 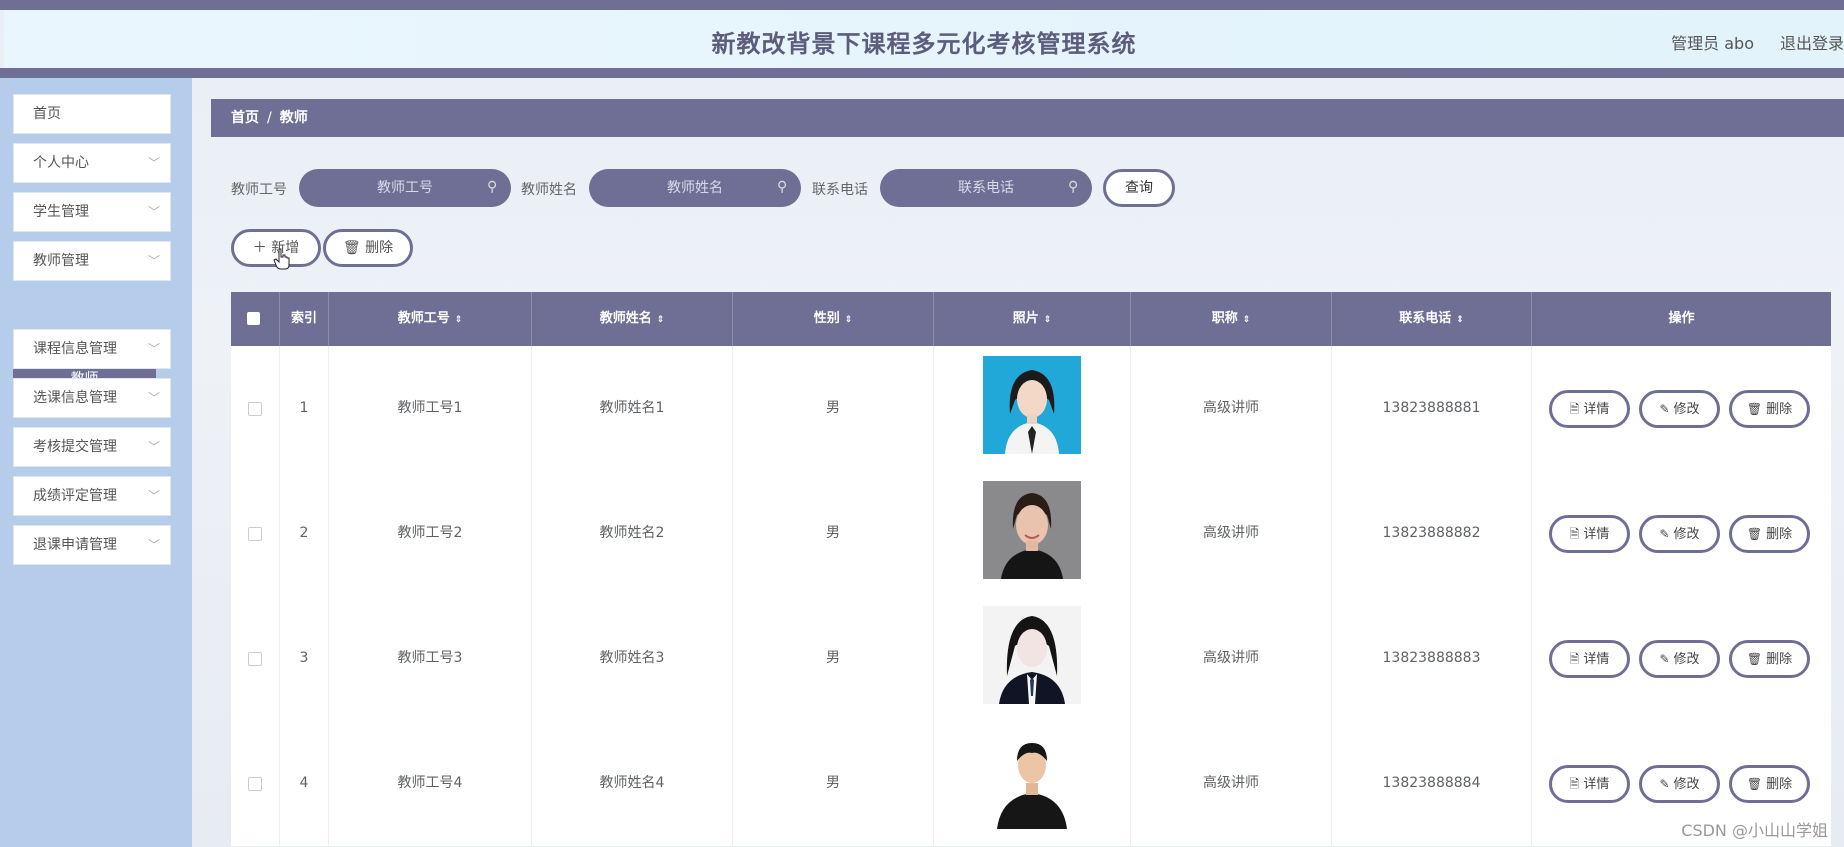 I want to click on col-title: 职称 ⇕, so click(x=1231, y=319).